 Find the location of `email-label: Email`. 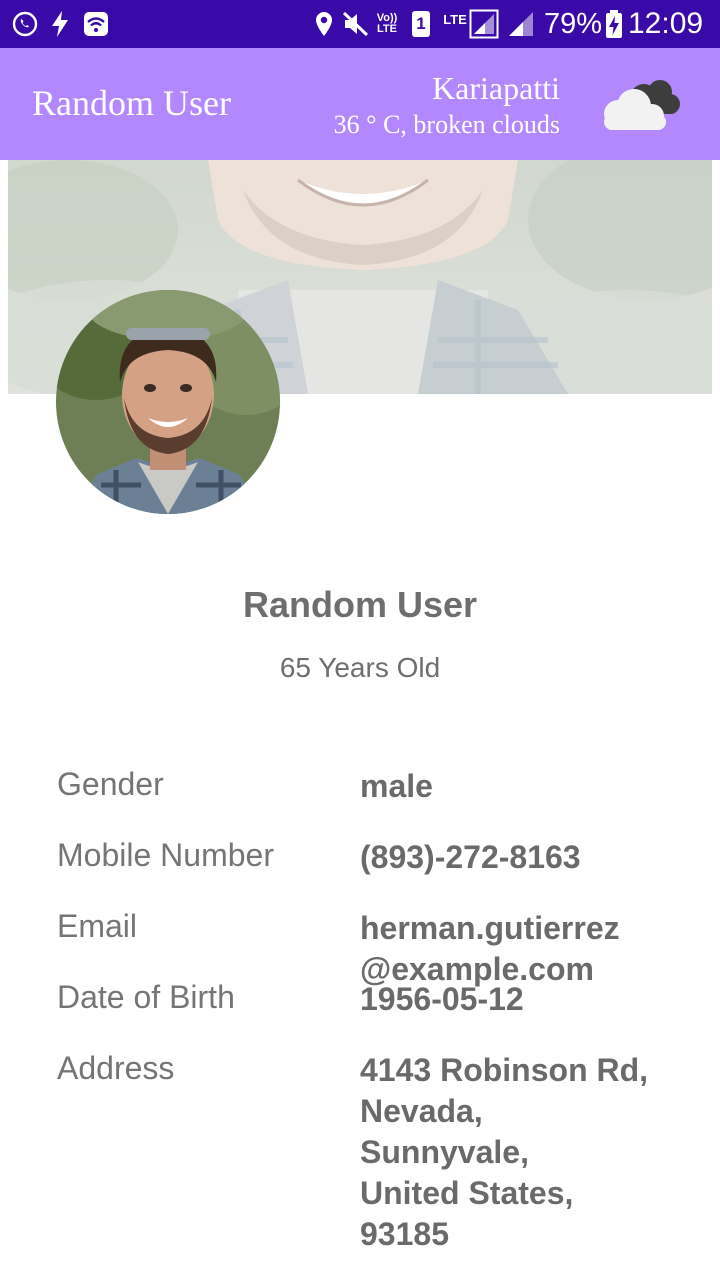

email-label: Email is located at coordinates (97, 926).